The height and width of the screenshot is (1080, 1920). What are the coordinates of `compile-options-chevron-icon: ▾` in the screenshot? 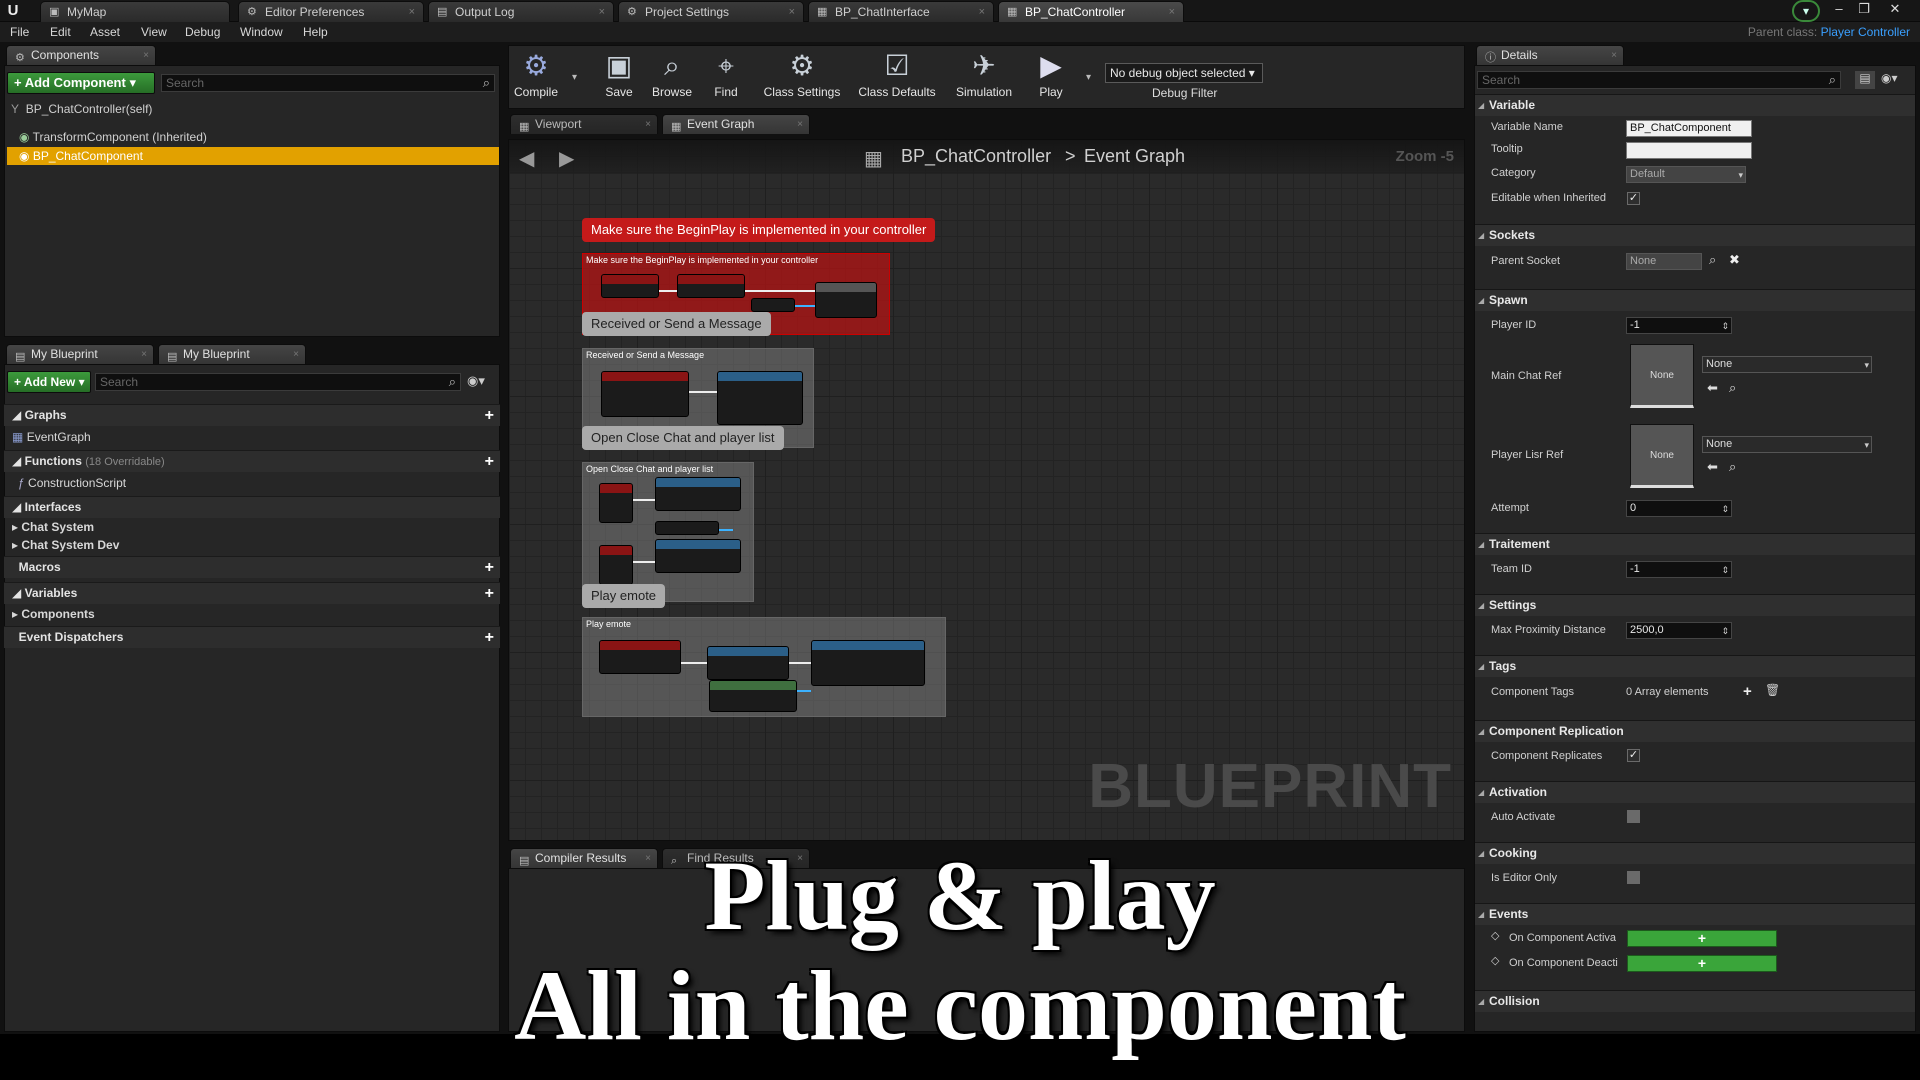 It's located at (574, 77).